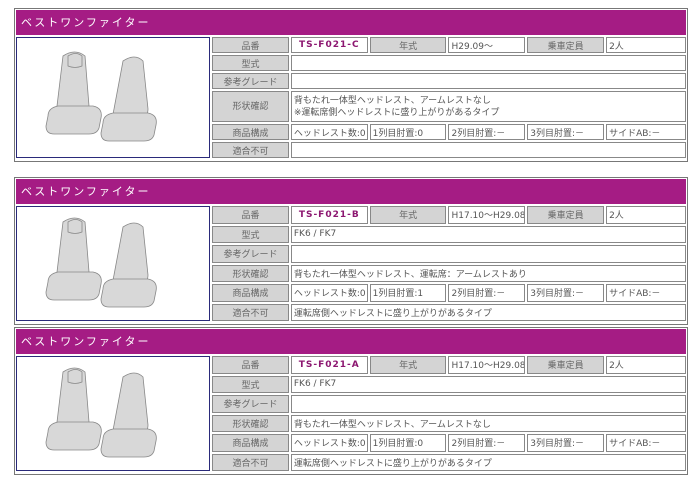 Image resolution: width=696 pixels, height=478 pixels. What do you see at coordinates (329, 365) in the screenshot?
I see `product-code: TS-F021-A` at bounding box center [329, 365].